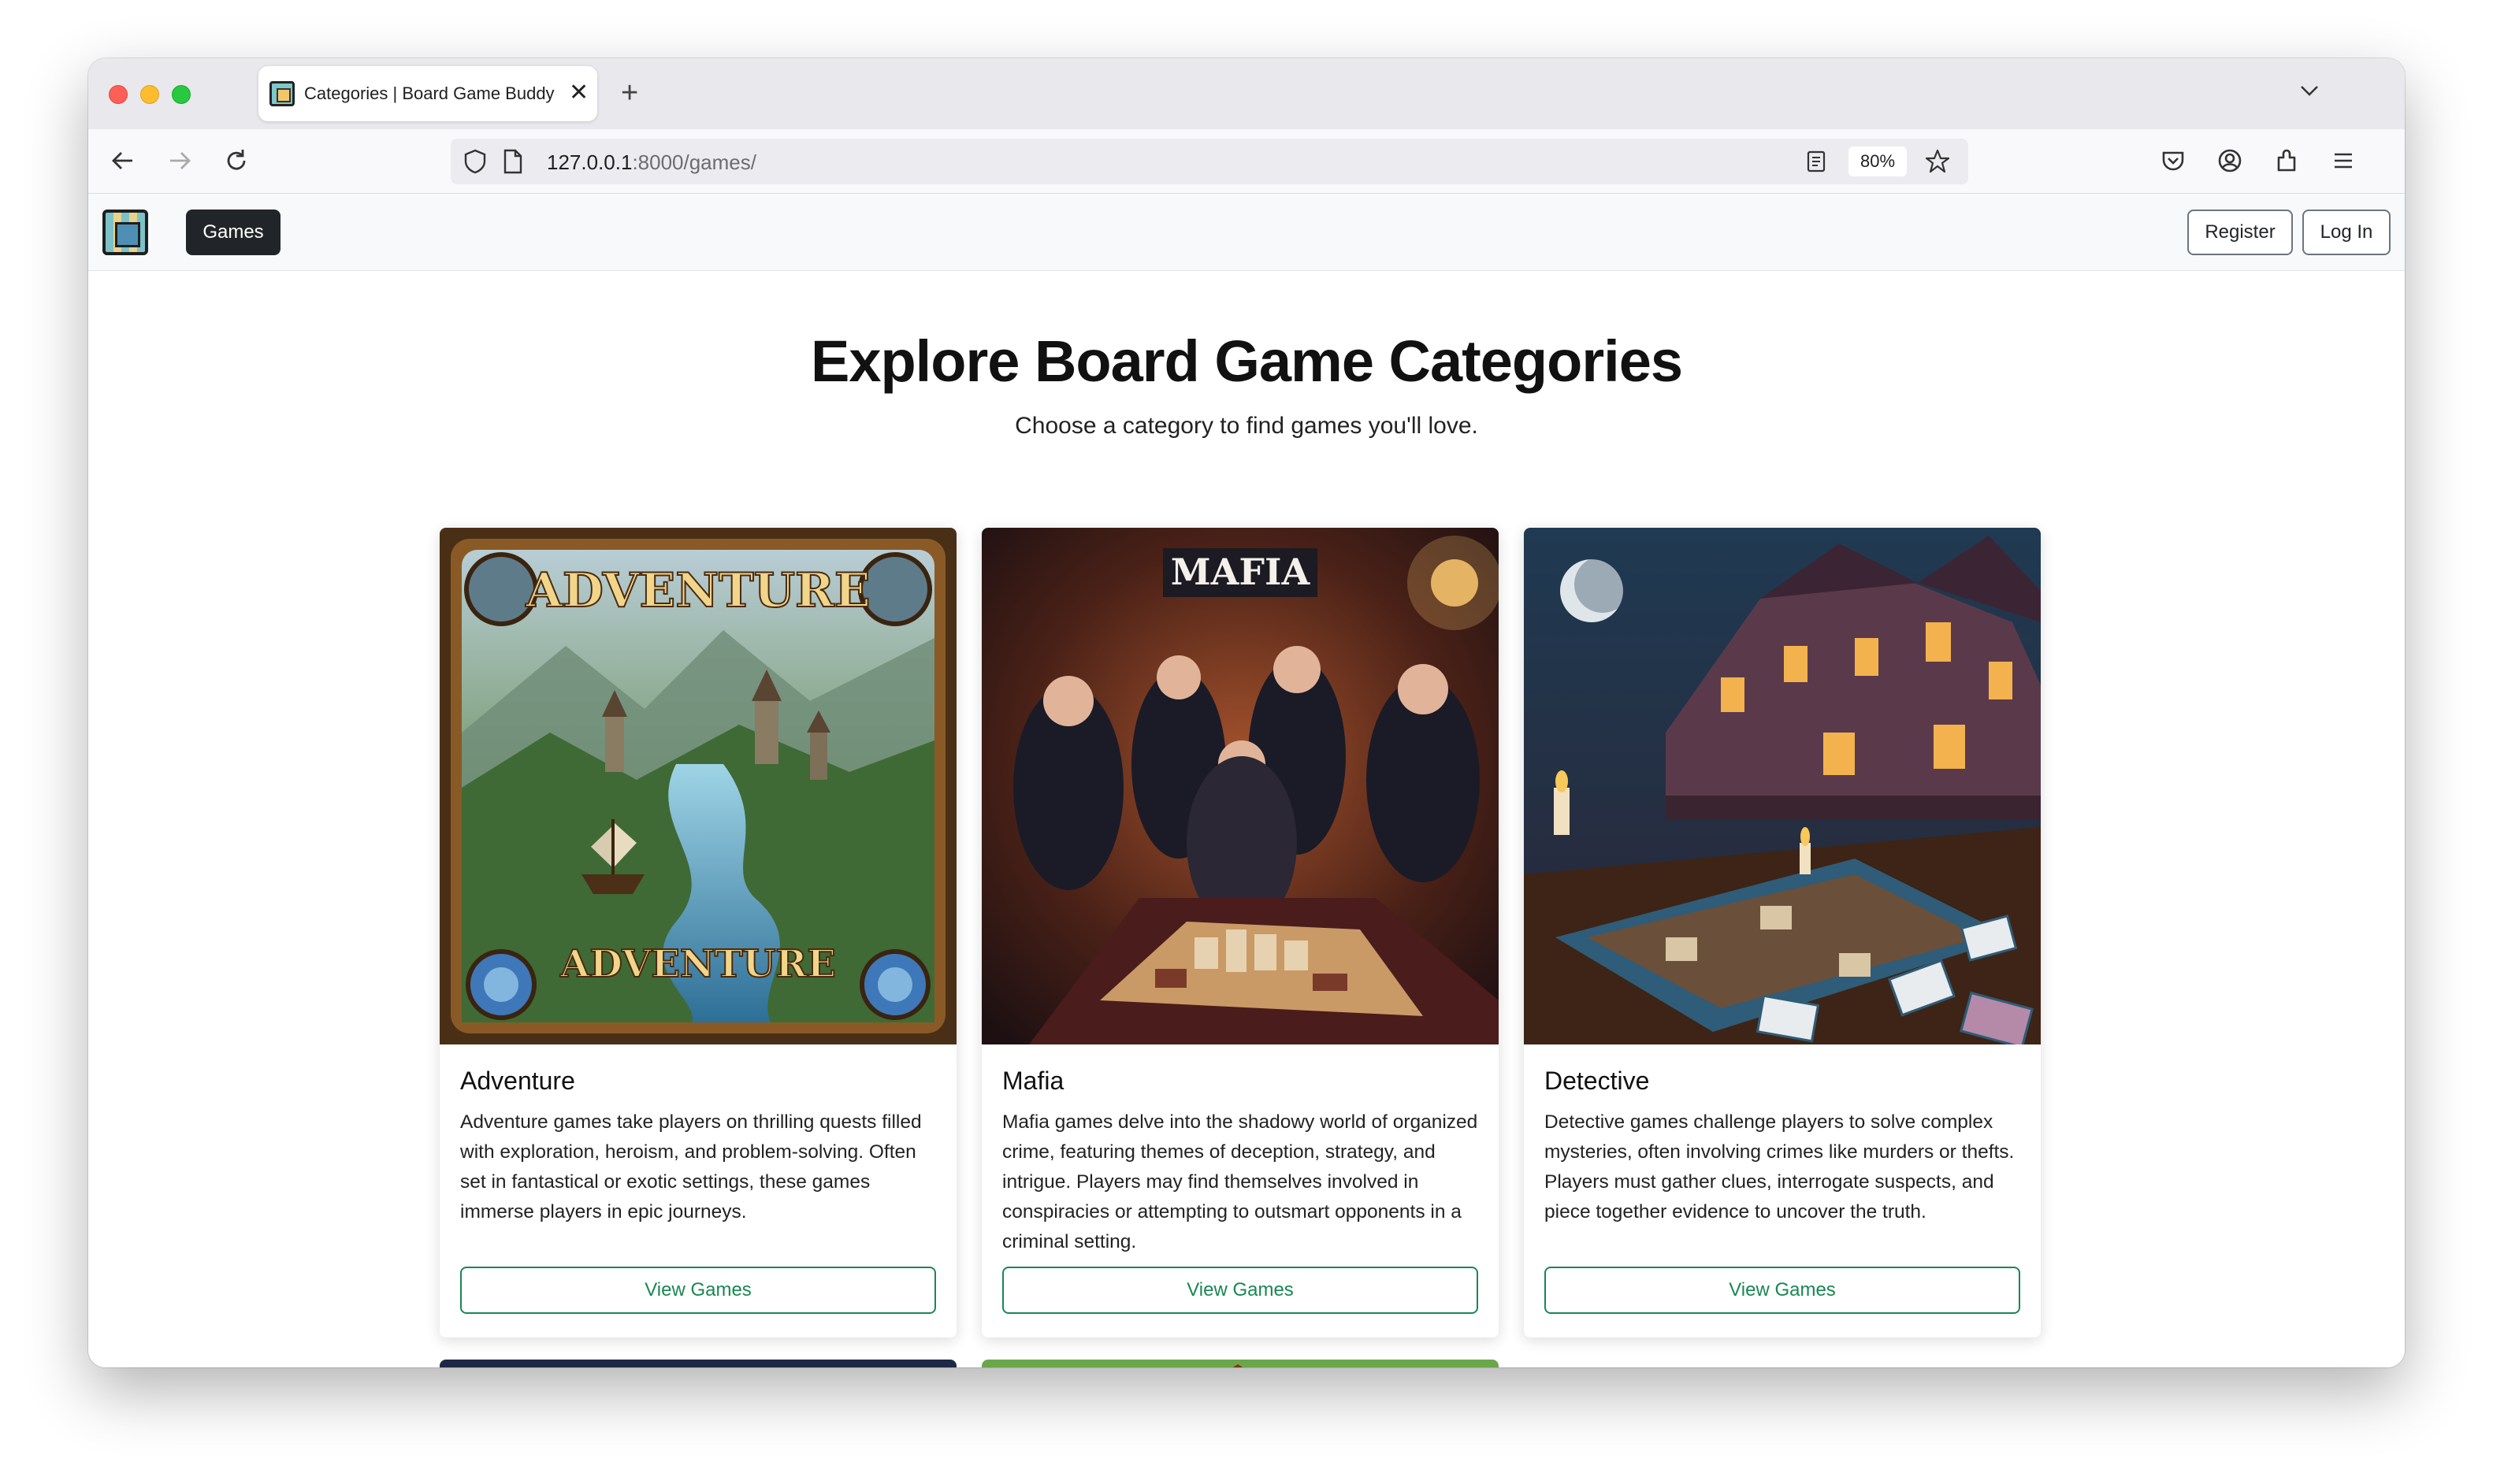 This screenshot has width=2493, height=1484. I want to click on page-icon, so click(513, 162).